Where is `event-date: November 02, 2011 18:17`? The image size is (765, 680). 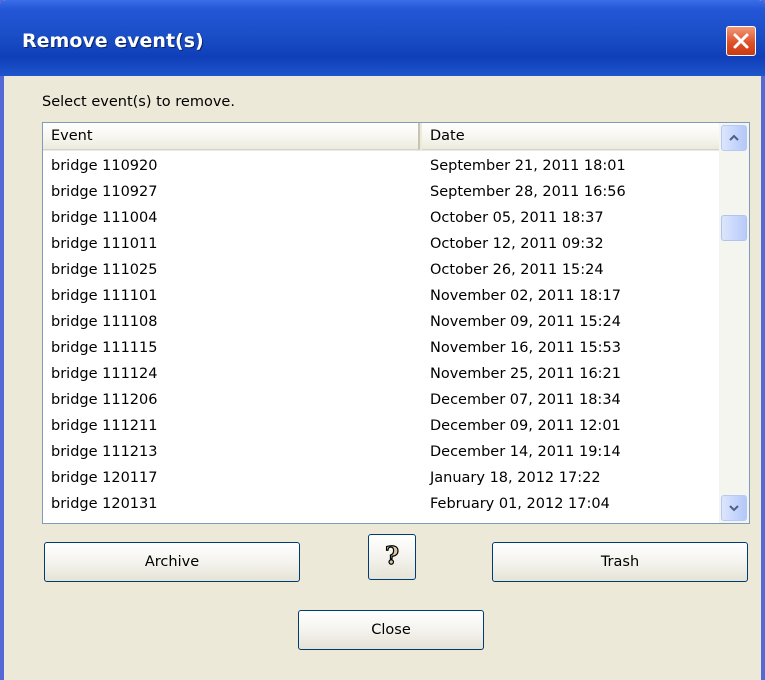
event-date: November 02, 2011 18:17 is located at coordinates (526, 296).